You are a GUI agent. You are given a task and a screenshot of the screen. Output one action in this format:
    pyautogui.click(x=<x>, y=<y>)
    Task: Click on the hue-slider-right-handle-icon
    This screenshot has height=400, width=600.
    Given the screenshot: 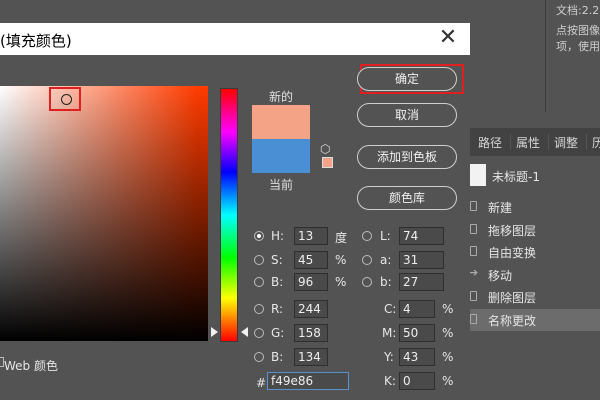 What is the action you would take?
    pyautogui.click(x=244, y=332)
    